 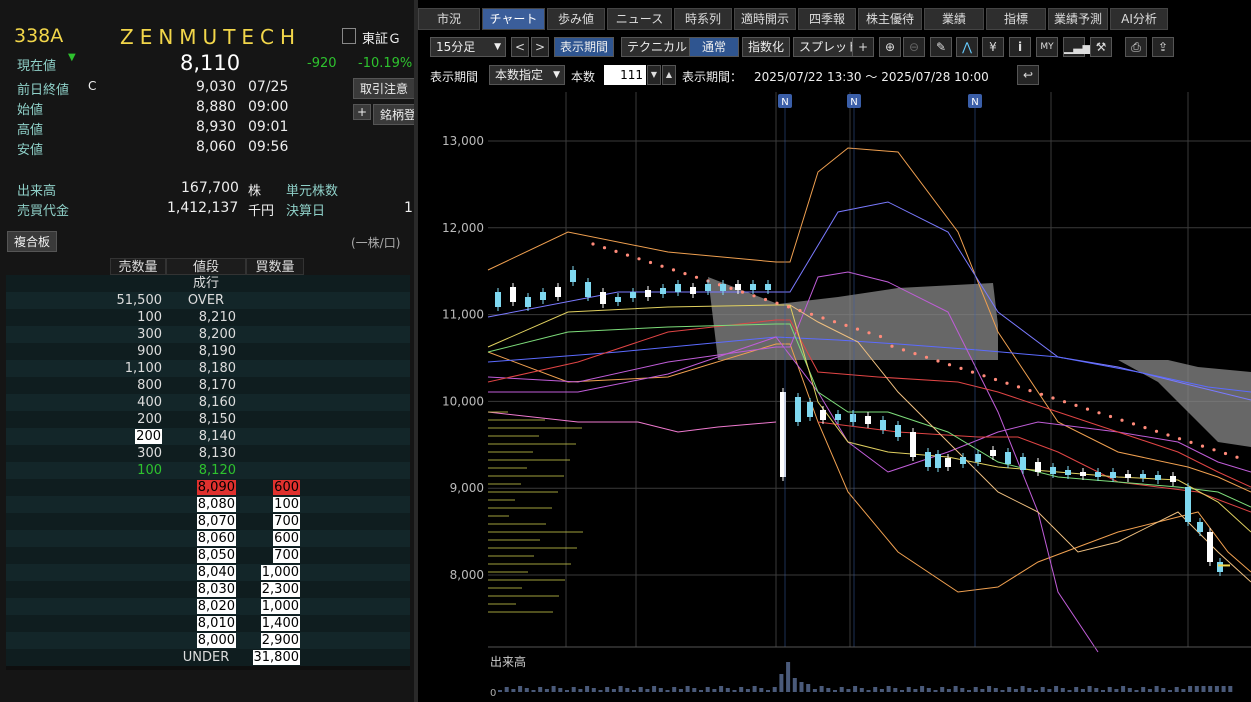 I want to click on order-book-row: 8,000 2,900, so click(x=208, y=640).